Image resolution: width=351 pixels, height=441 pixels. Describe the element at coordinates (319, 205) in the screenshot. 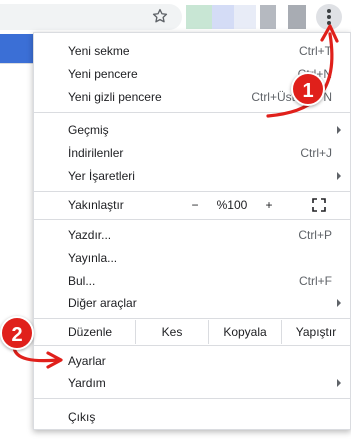

I see `fullscreen-icon` at that location.